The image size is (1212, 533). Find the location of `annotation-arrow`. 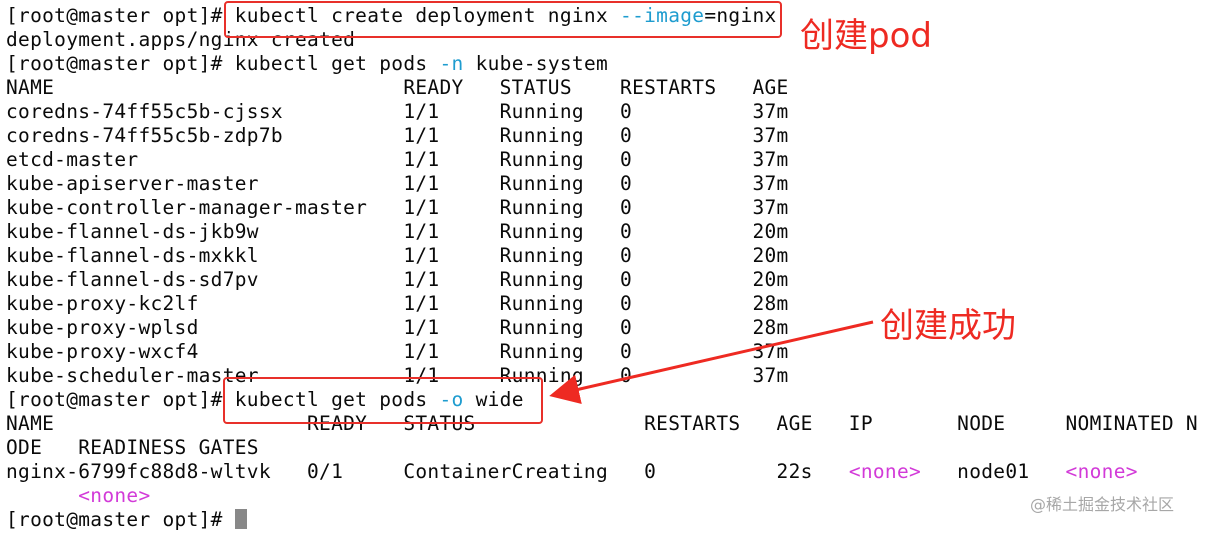

annotation-arrow is located at coordinates (711, 362).